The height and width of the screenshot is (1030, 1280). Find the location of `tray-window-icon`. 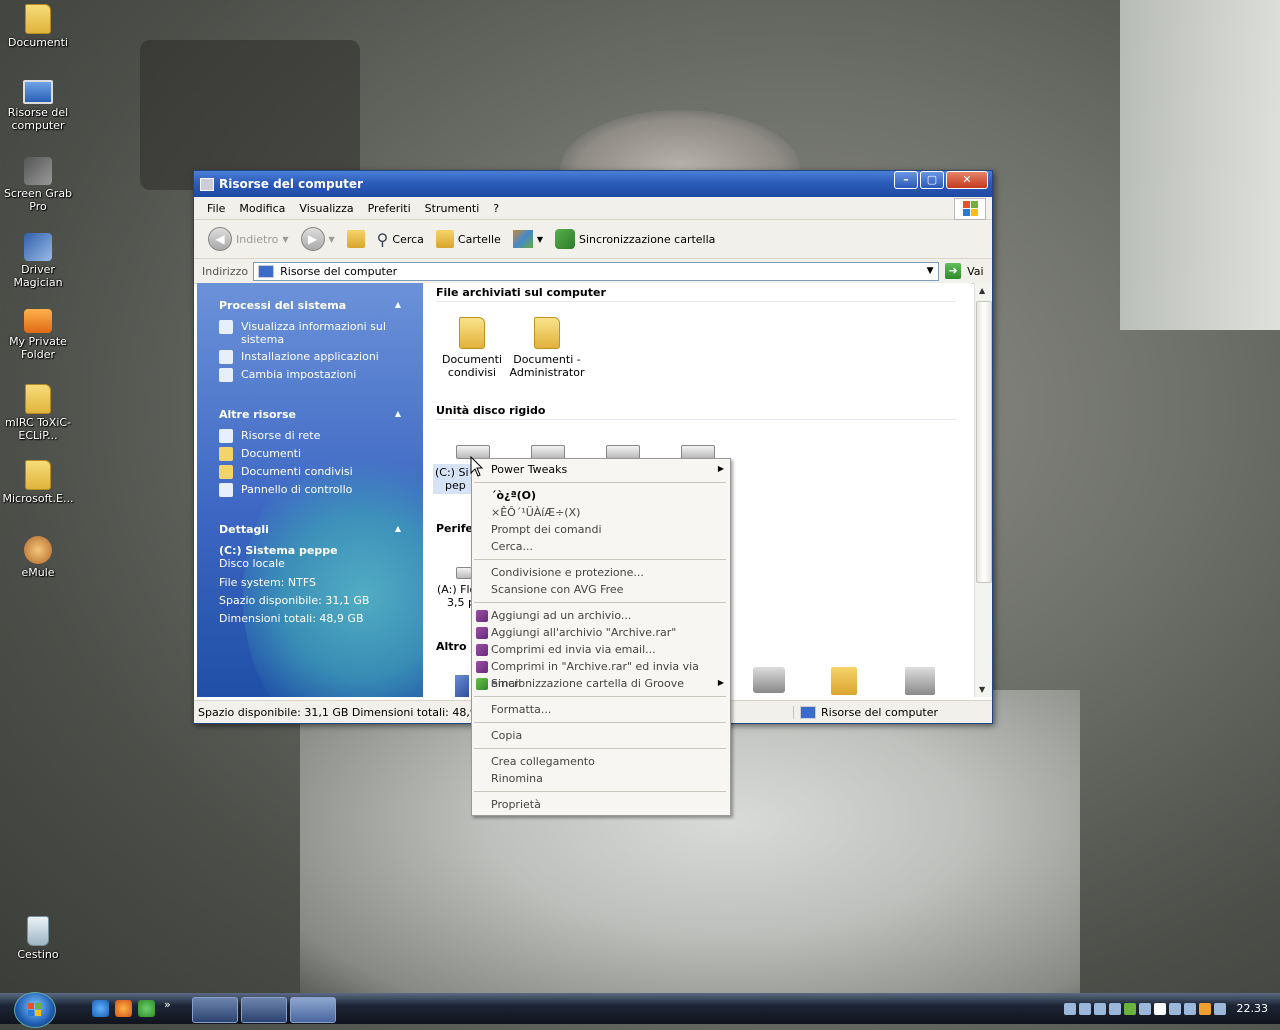

tray-window-icon is located at coordinates (1159, 1008).